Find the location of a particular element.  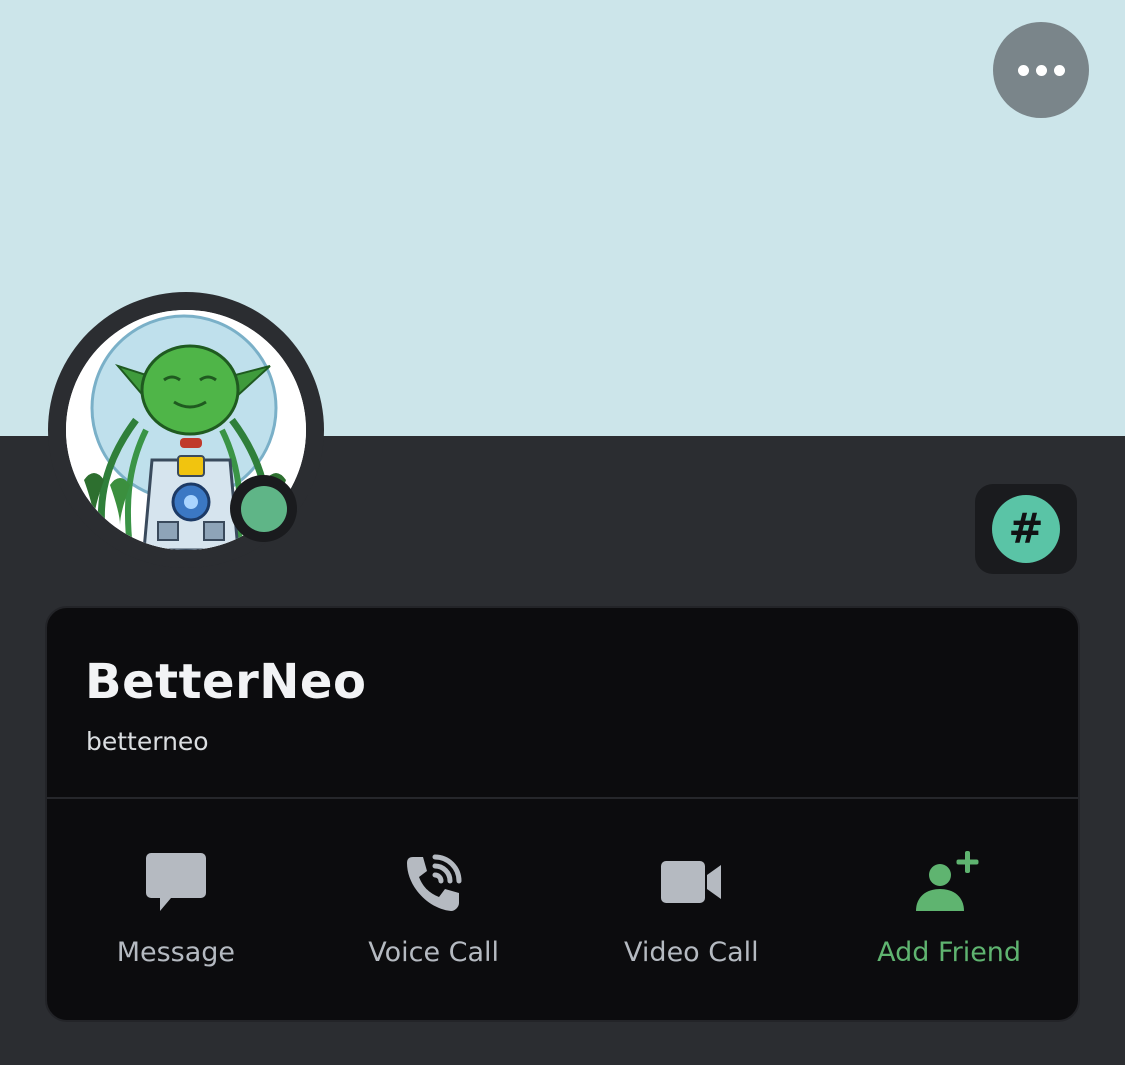

video-call-label: Video Call is located at coordinates (691, 952).